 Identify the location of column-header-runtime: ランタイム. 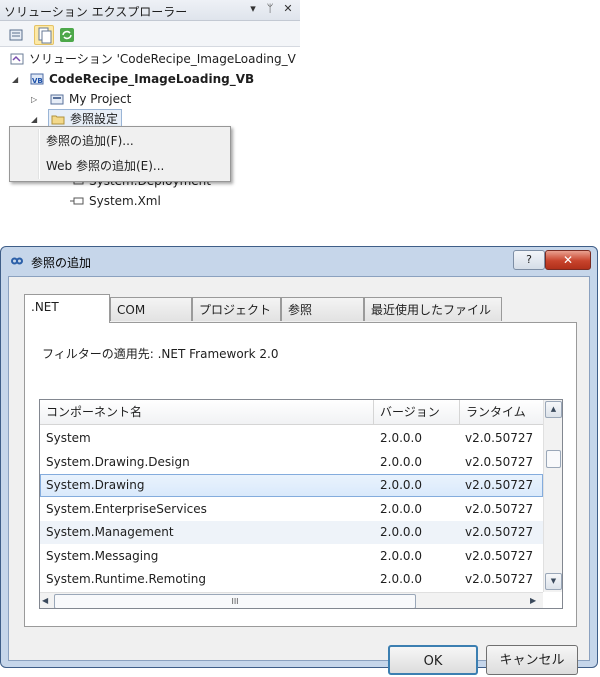
(501, 412).